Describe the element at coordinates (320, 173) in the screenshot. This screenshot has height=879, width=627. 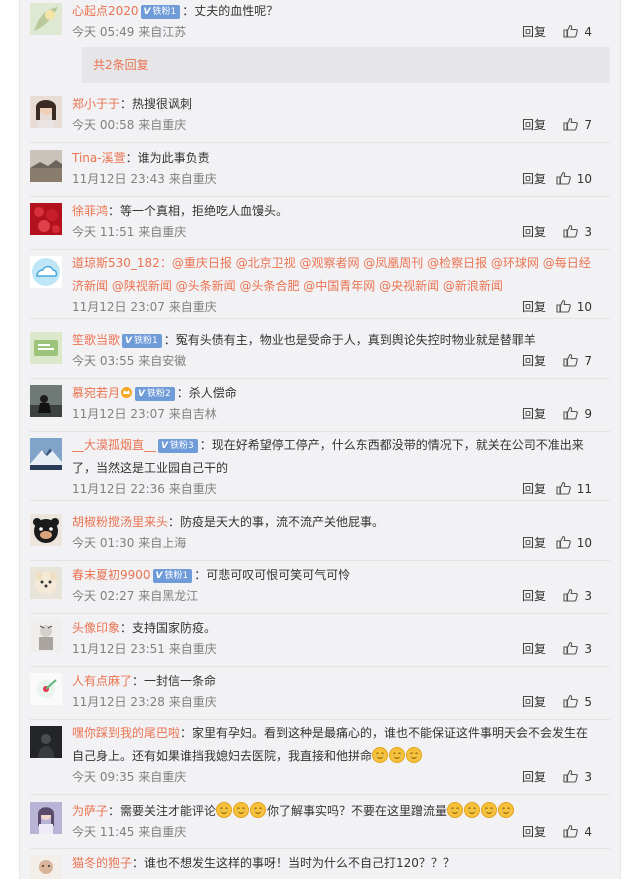
I see `comment-item: Tina-溪萱：谁为此事负责 11月12日 23:43 来自重庆 回复 10` at that location.